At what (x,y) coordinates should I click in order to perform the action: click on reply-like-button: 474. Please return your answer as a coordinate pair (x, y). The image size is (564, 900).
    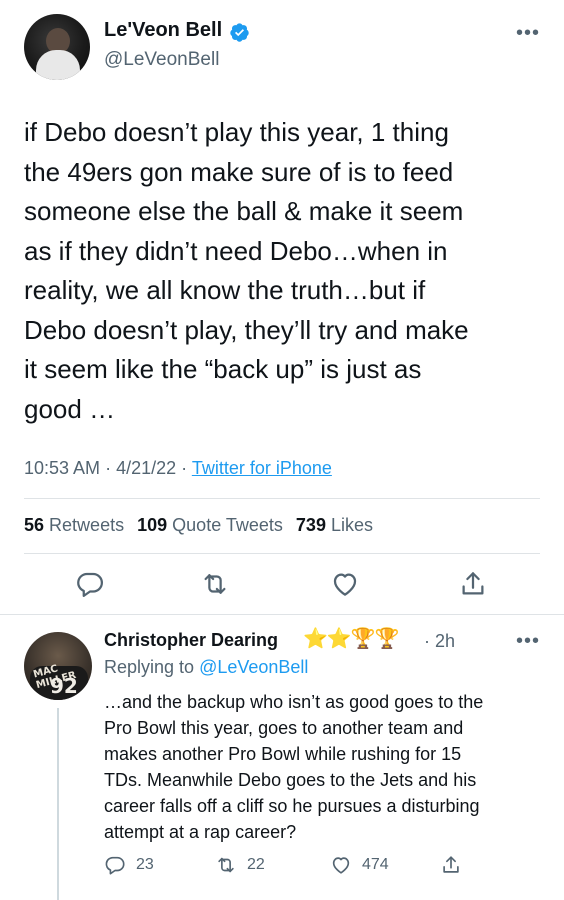
    Looking at the image, I should click on (359, 865).